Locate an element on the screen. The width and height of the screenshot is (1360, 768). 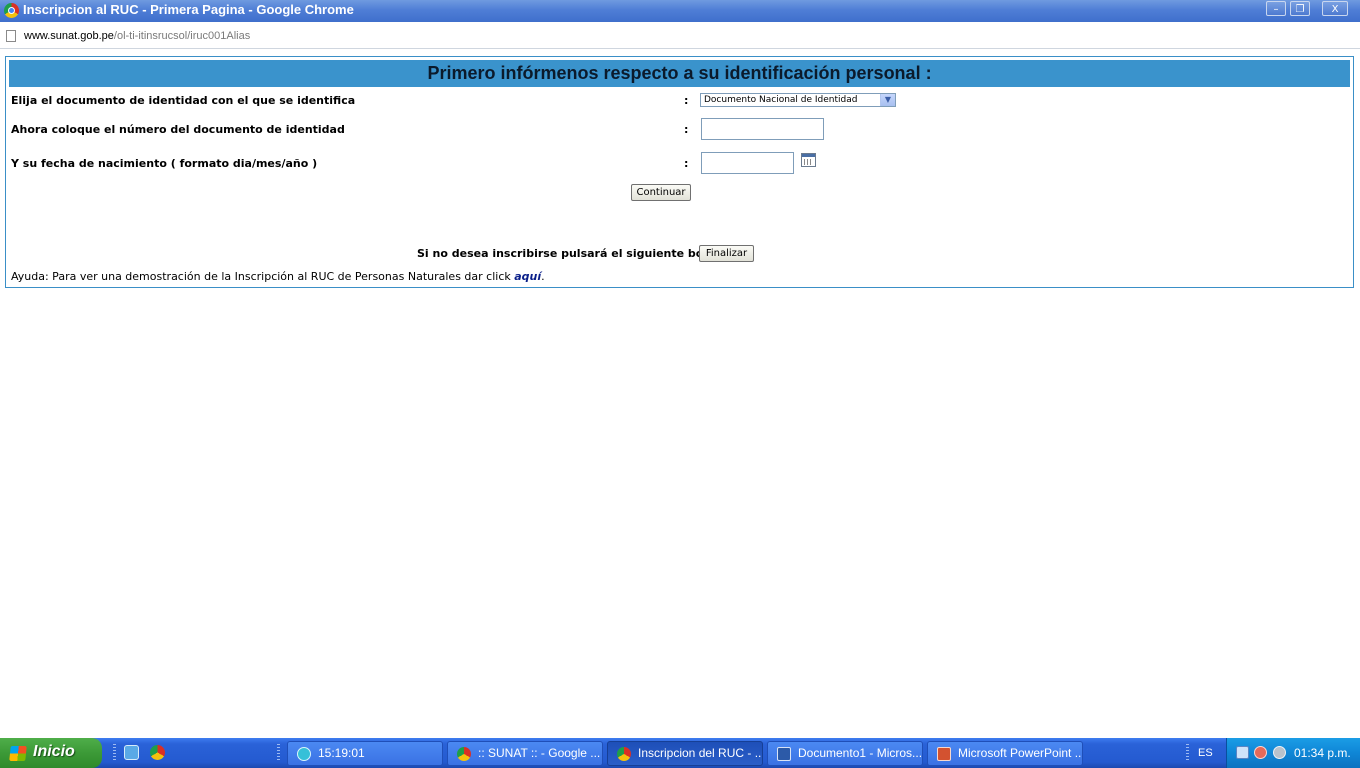
birth-date-input is located at coordinates (747, 163).